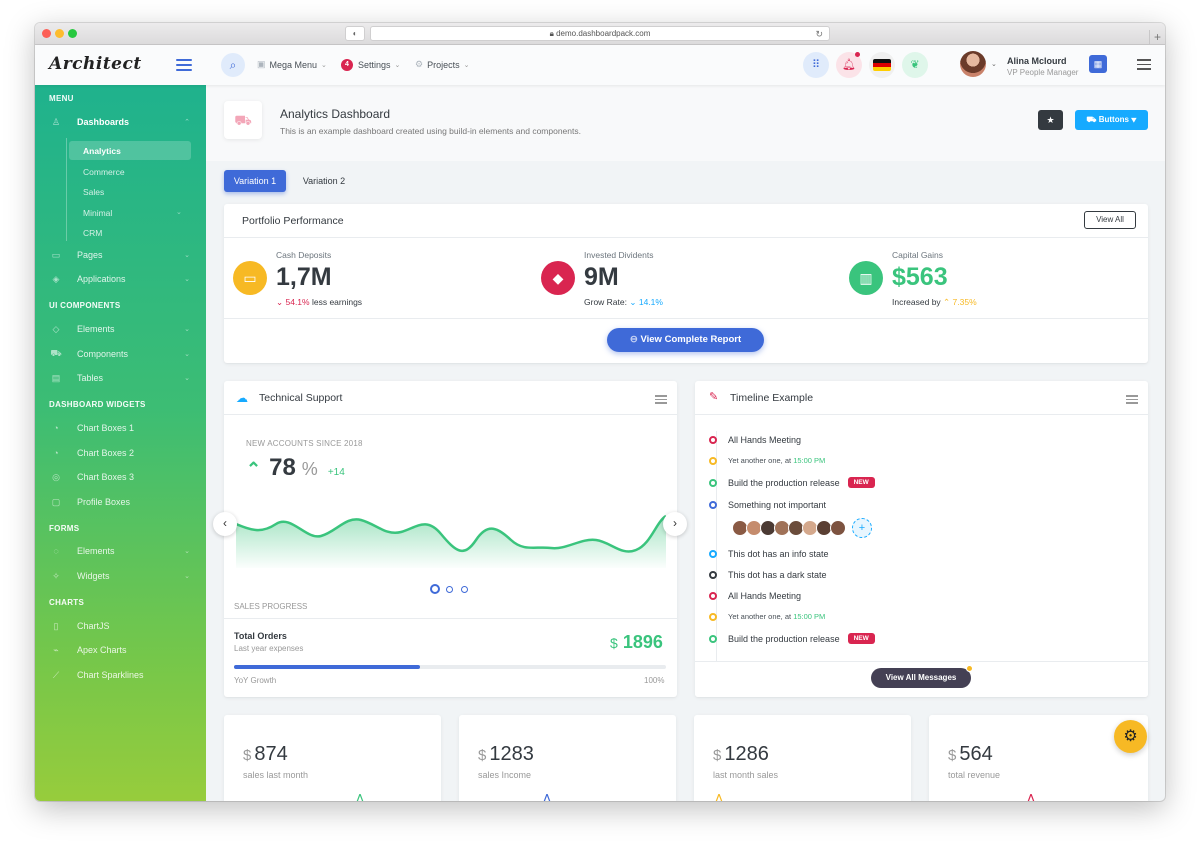 The height and width of the screenshot is (847, 1200). I want to click on sidebar-item-chart-boxes-1: ◔ Chart Boxes 1, so click(122, 428).